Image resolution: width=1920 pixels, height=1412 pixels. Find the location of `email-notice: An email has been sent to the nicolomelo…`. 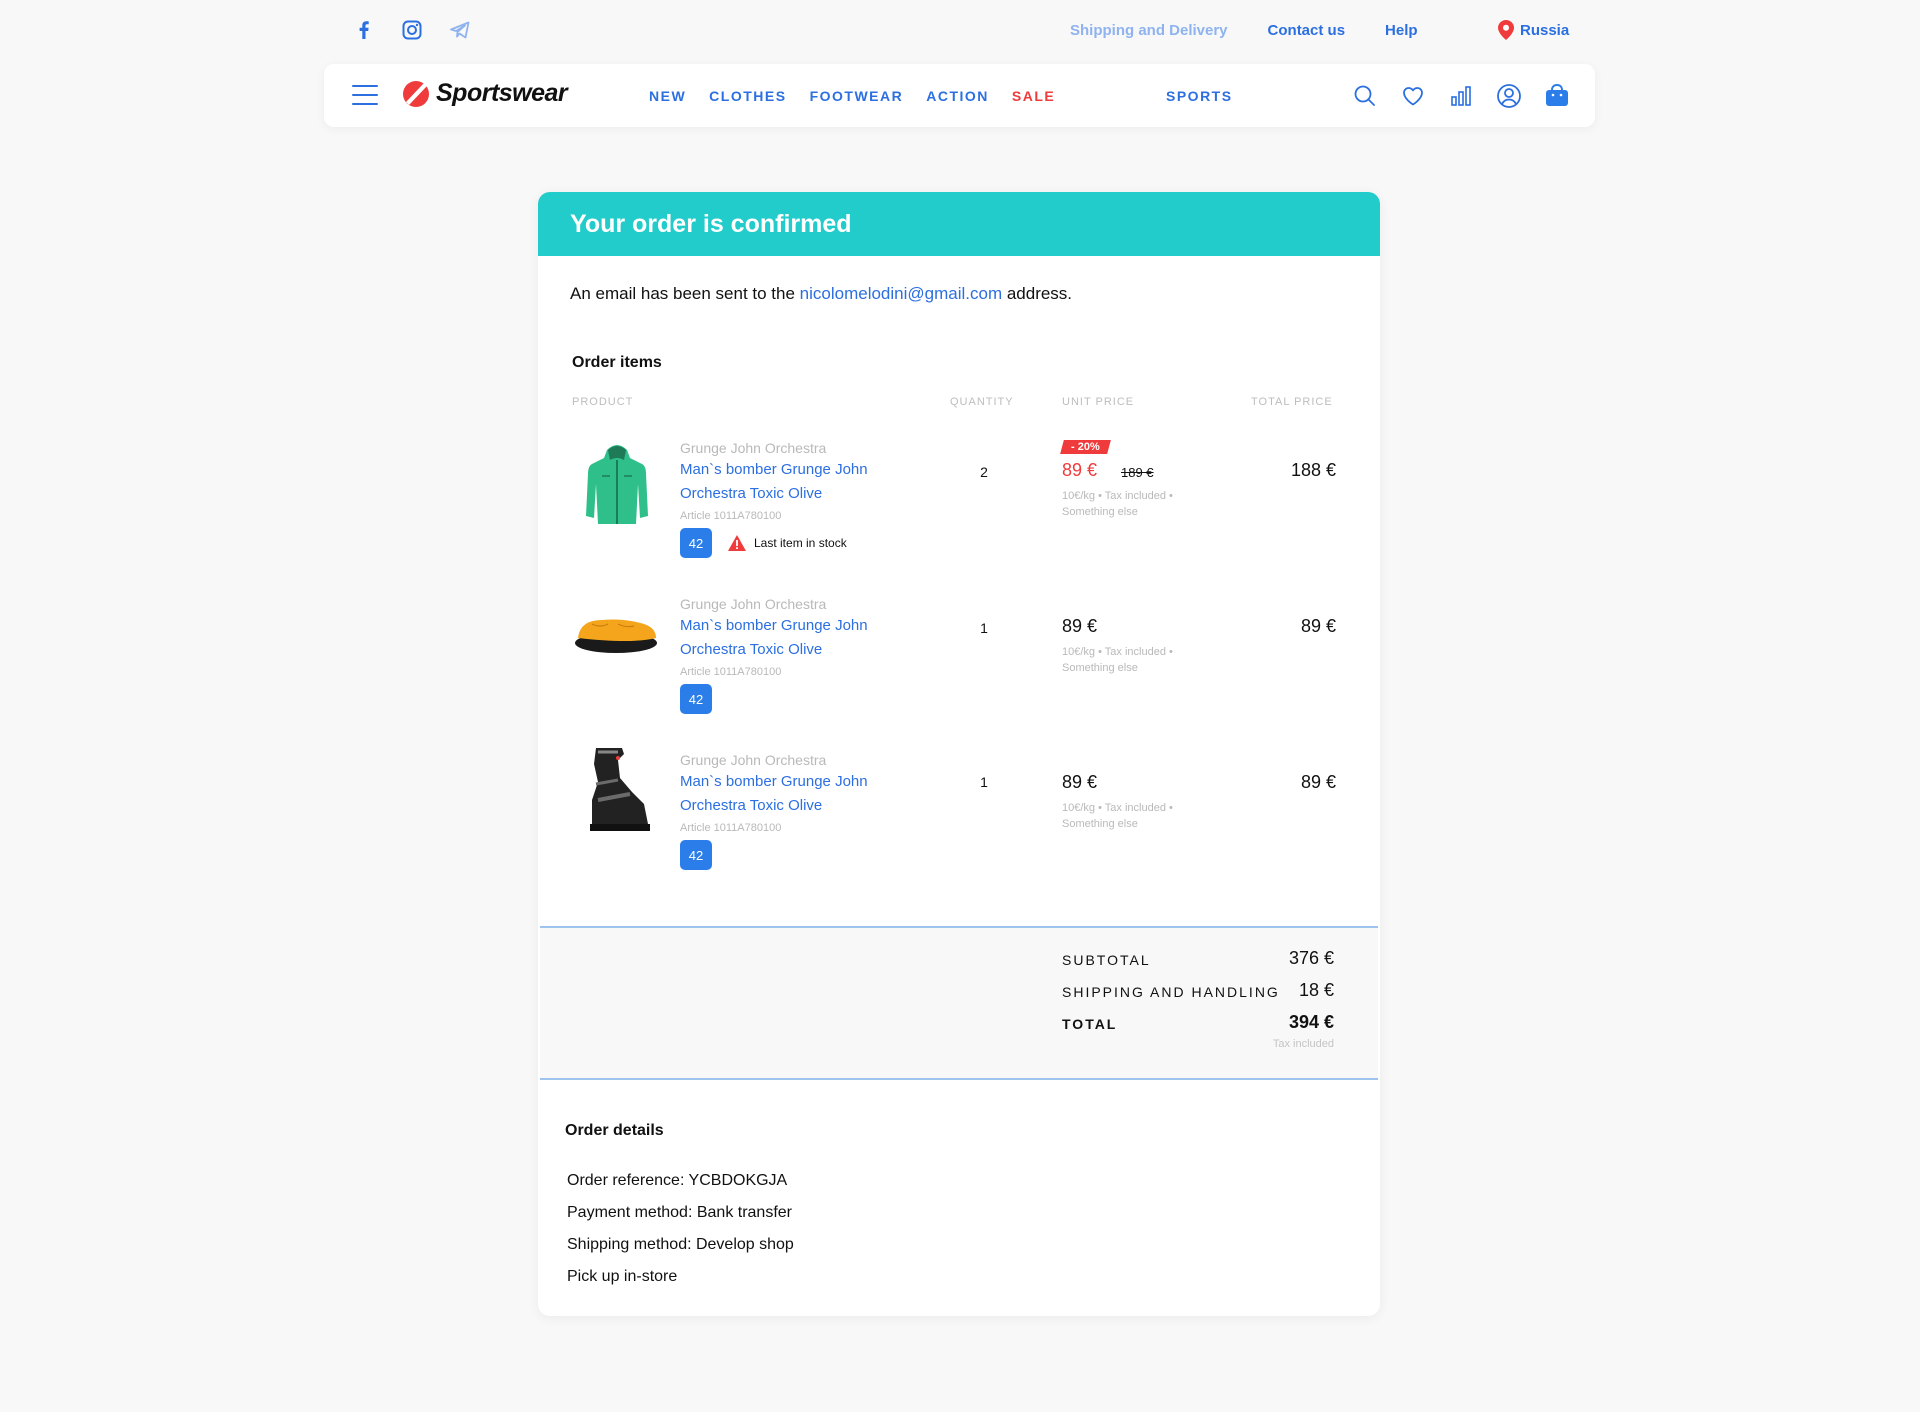

email-notice: An email has been sent to the nicolomelo… is located at coordinates (821, 294).